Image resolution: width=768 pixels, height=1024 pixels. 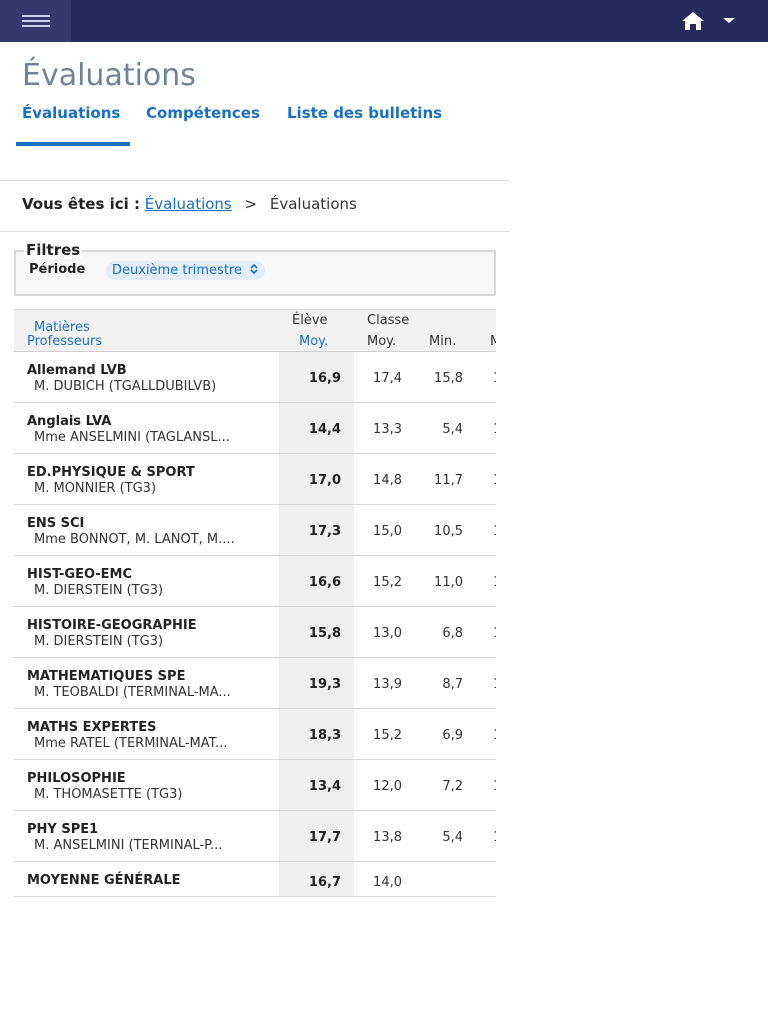 I want to click on filters-legend: Filtres, so click(x=53, y=250).